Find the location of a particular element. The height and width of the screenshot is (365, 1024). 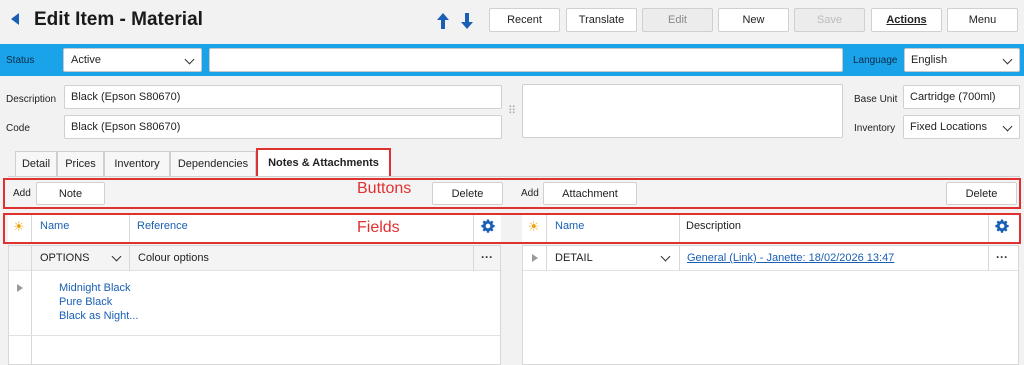

notes-delete-button: Delete is located at coordinates (467, 193).